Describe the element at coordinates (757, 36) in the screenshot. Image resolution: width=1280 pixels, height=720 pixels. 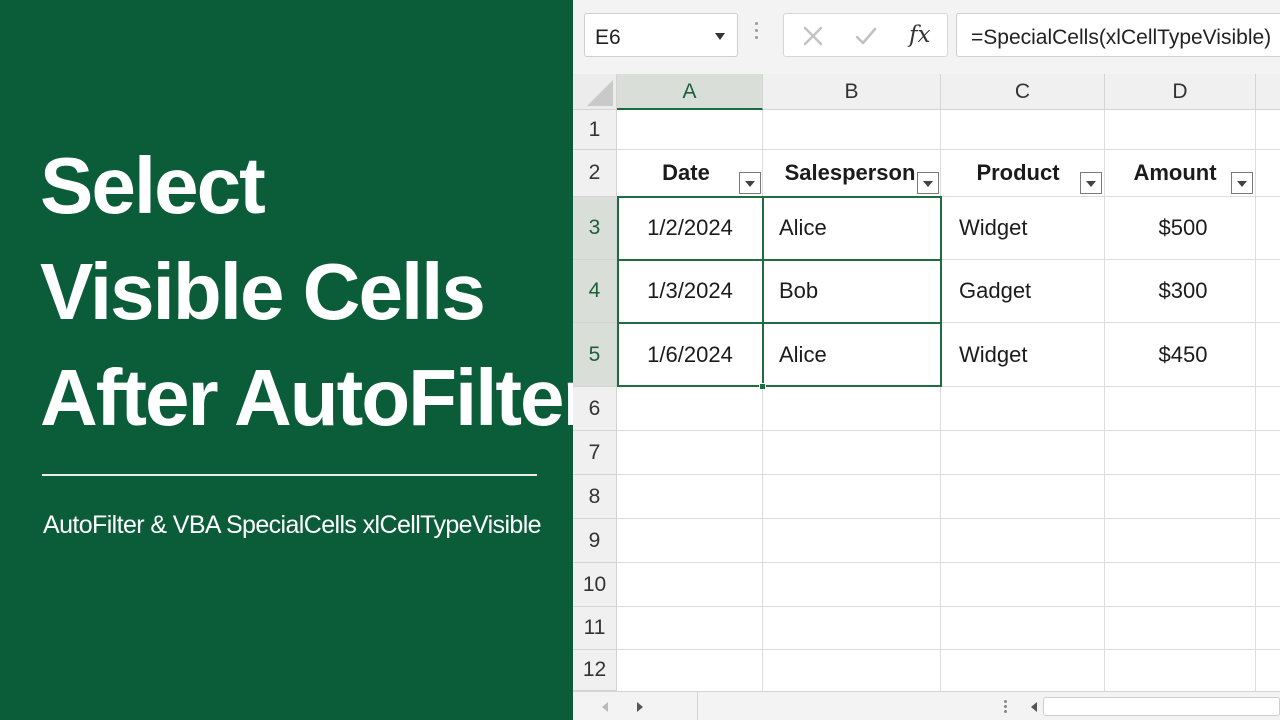
I see `formula-bar-grip-icon` at that location.